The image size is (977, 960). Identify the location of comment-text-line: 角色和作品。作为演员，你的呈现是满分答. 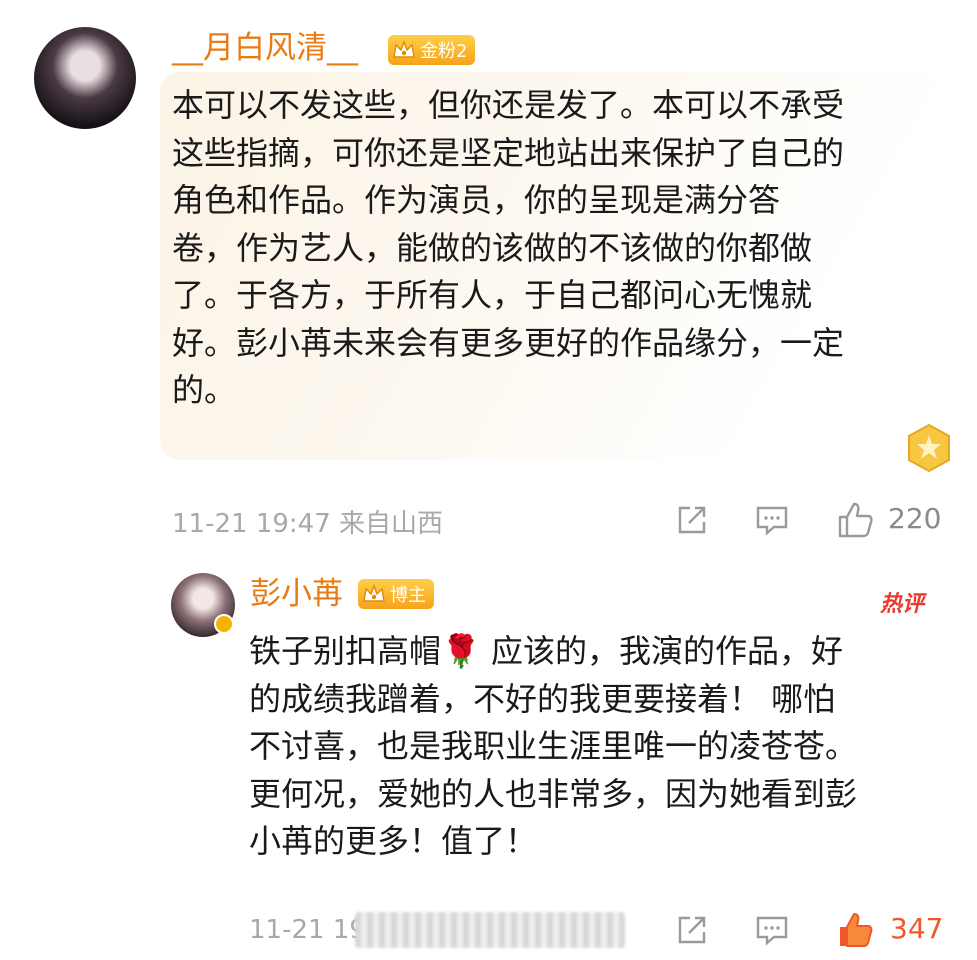
(476, 200).